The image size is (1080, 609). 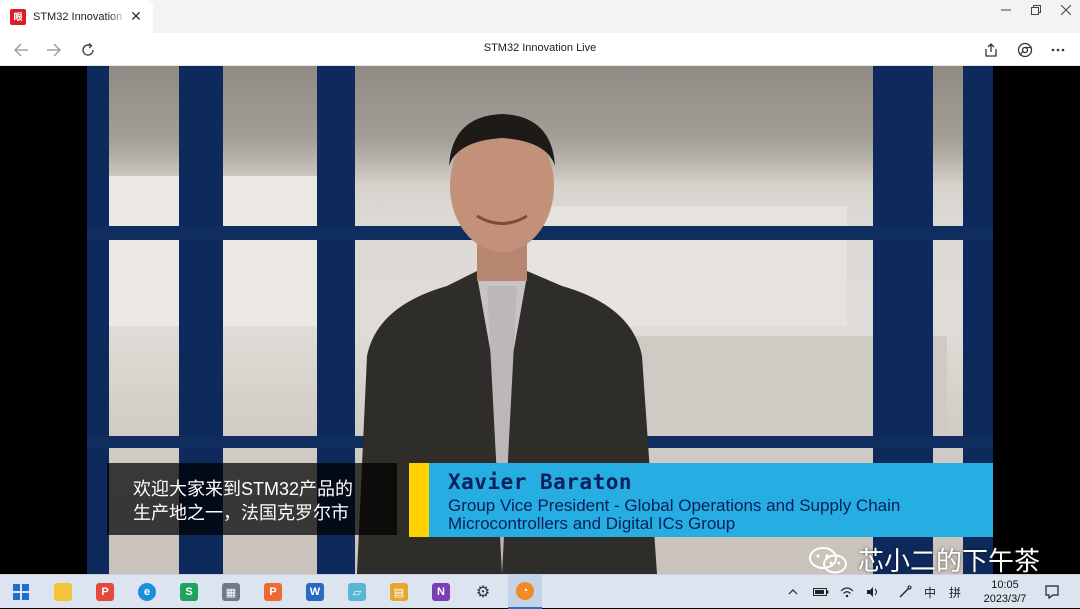 I want to click on settings-app: ⚙, so click(x=483, y=592).